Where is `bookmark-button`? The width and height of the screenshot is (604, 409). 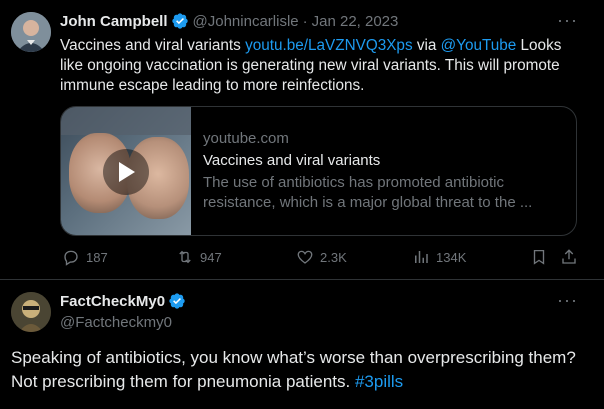
bookmark-button is located at coordinates (542, 257).